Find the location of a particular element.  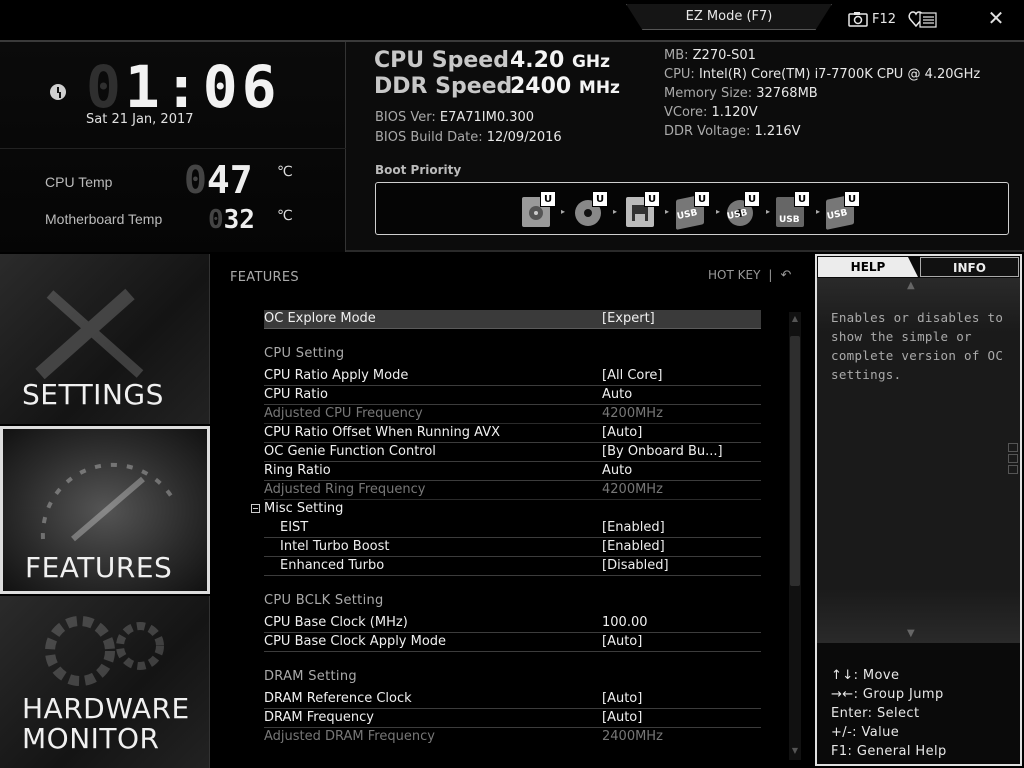

nav-hardware-monitor: HARDWARE MONITOR is located at coordinates (105, 682).